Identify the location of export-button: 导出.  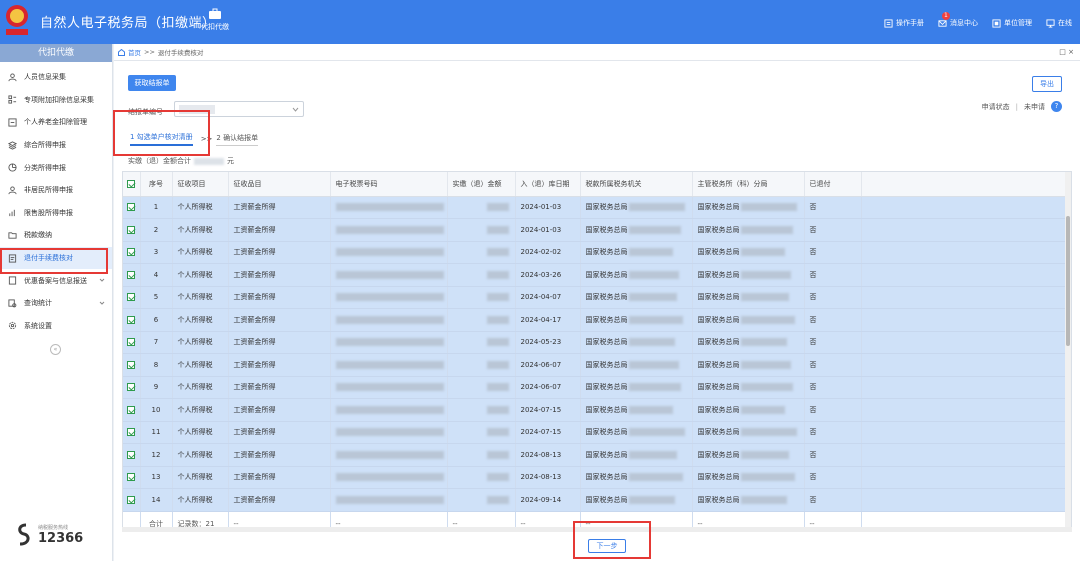
(1047, 84).